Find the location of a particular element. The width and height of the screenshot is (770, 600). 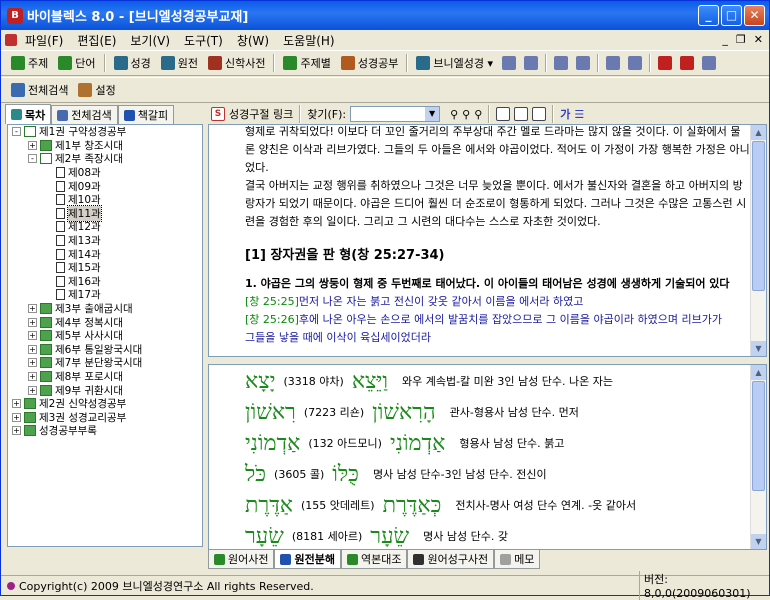

exit-icon is located at coordinates (530, 63).